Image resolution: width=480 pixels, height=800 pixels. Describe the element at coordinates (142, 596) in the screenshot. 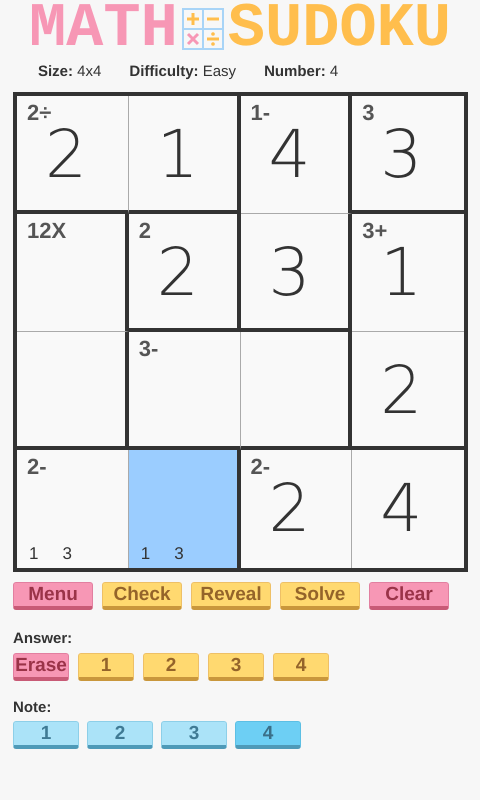

I see `action-button: Check` at that location.